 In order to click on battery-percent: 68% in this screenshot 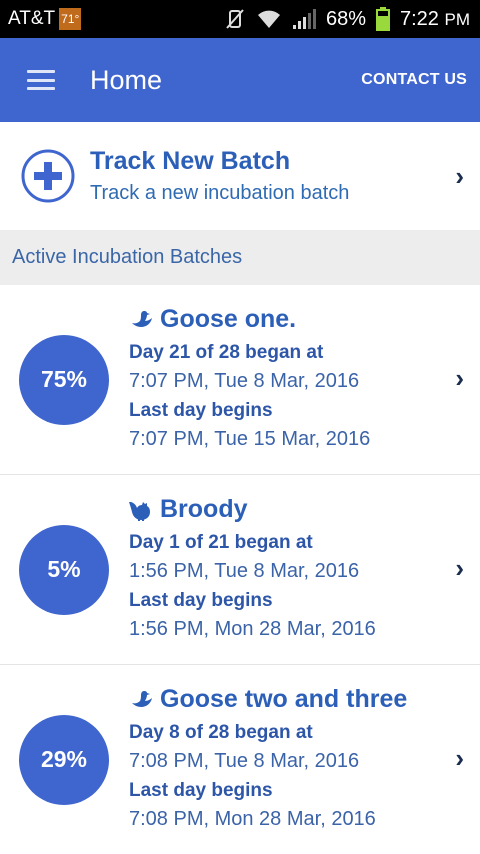, I will do `click(345, 18)`.